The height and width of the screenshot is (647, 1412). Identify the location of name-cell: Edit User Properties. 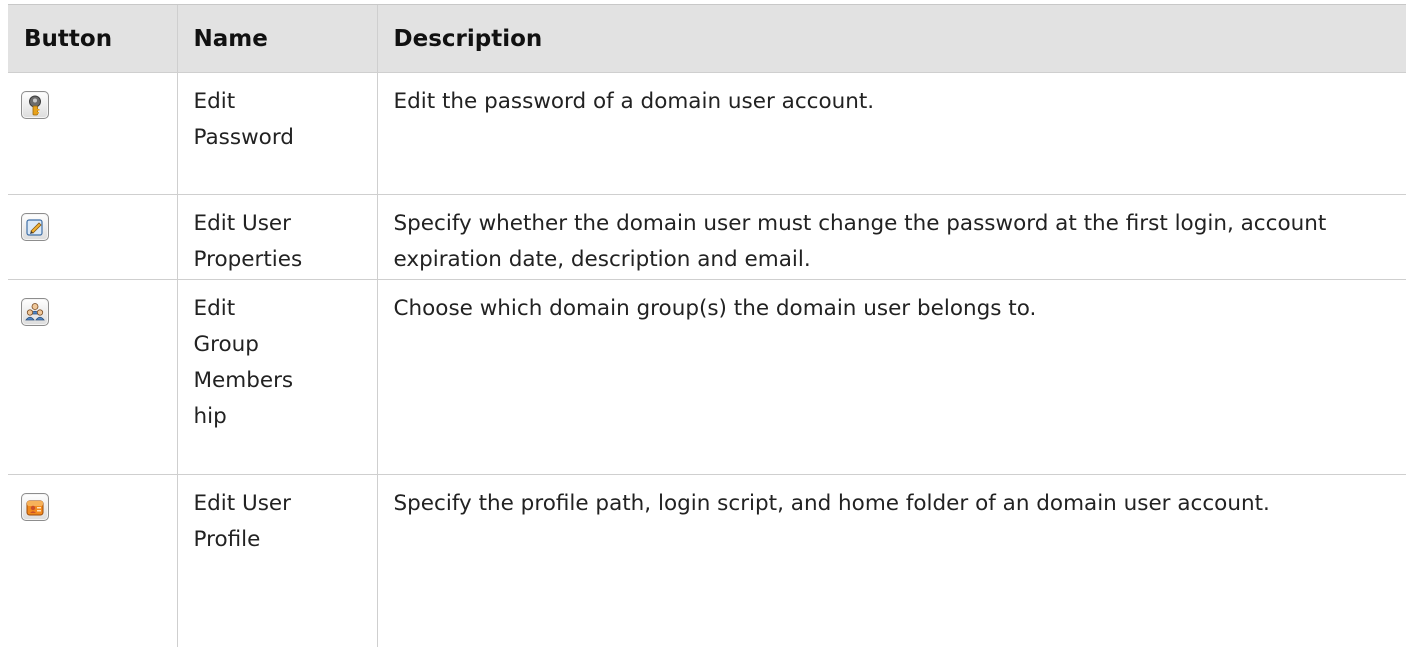
(276, 237).